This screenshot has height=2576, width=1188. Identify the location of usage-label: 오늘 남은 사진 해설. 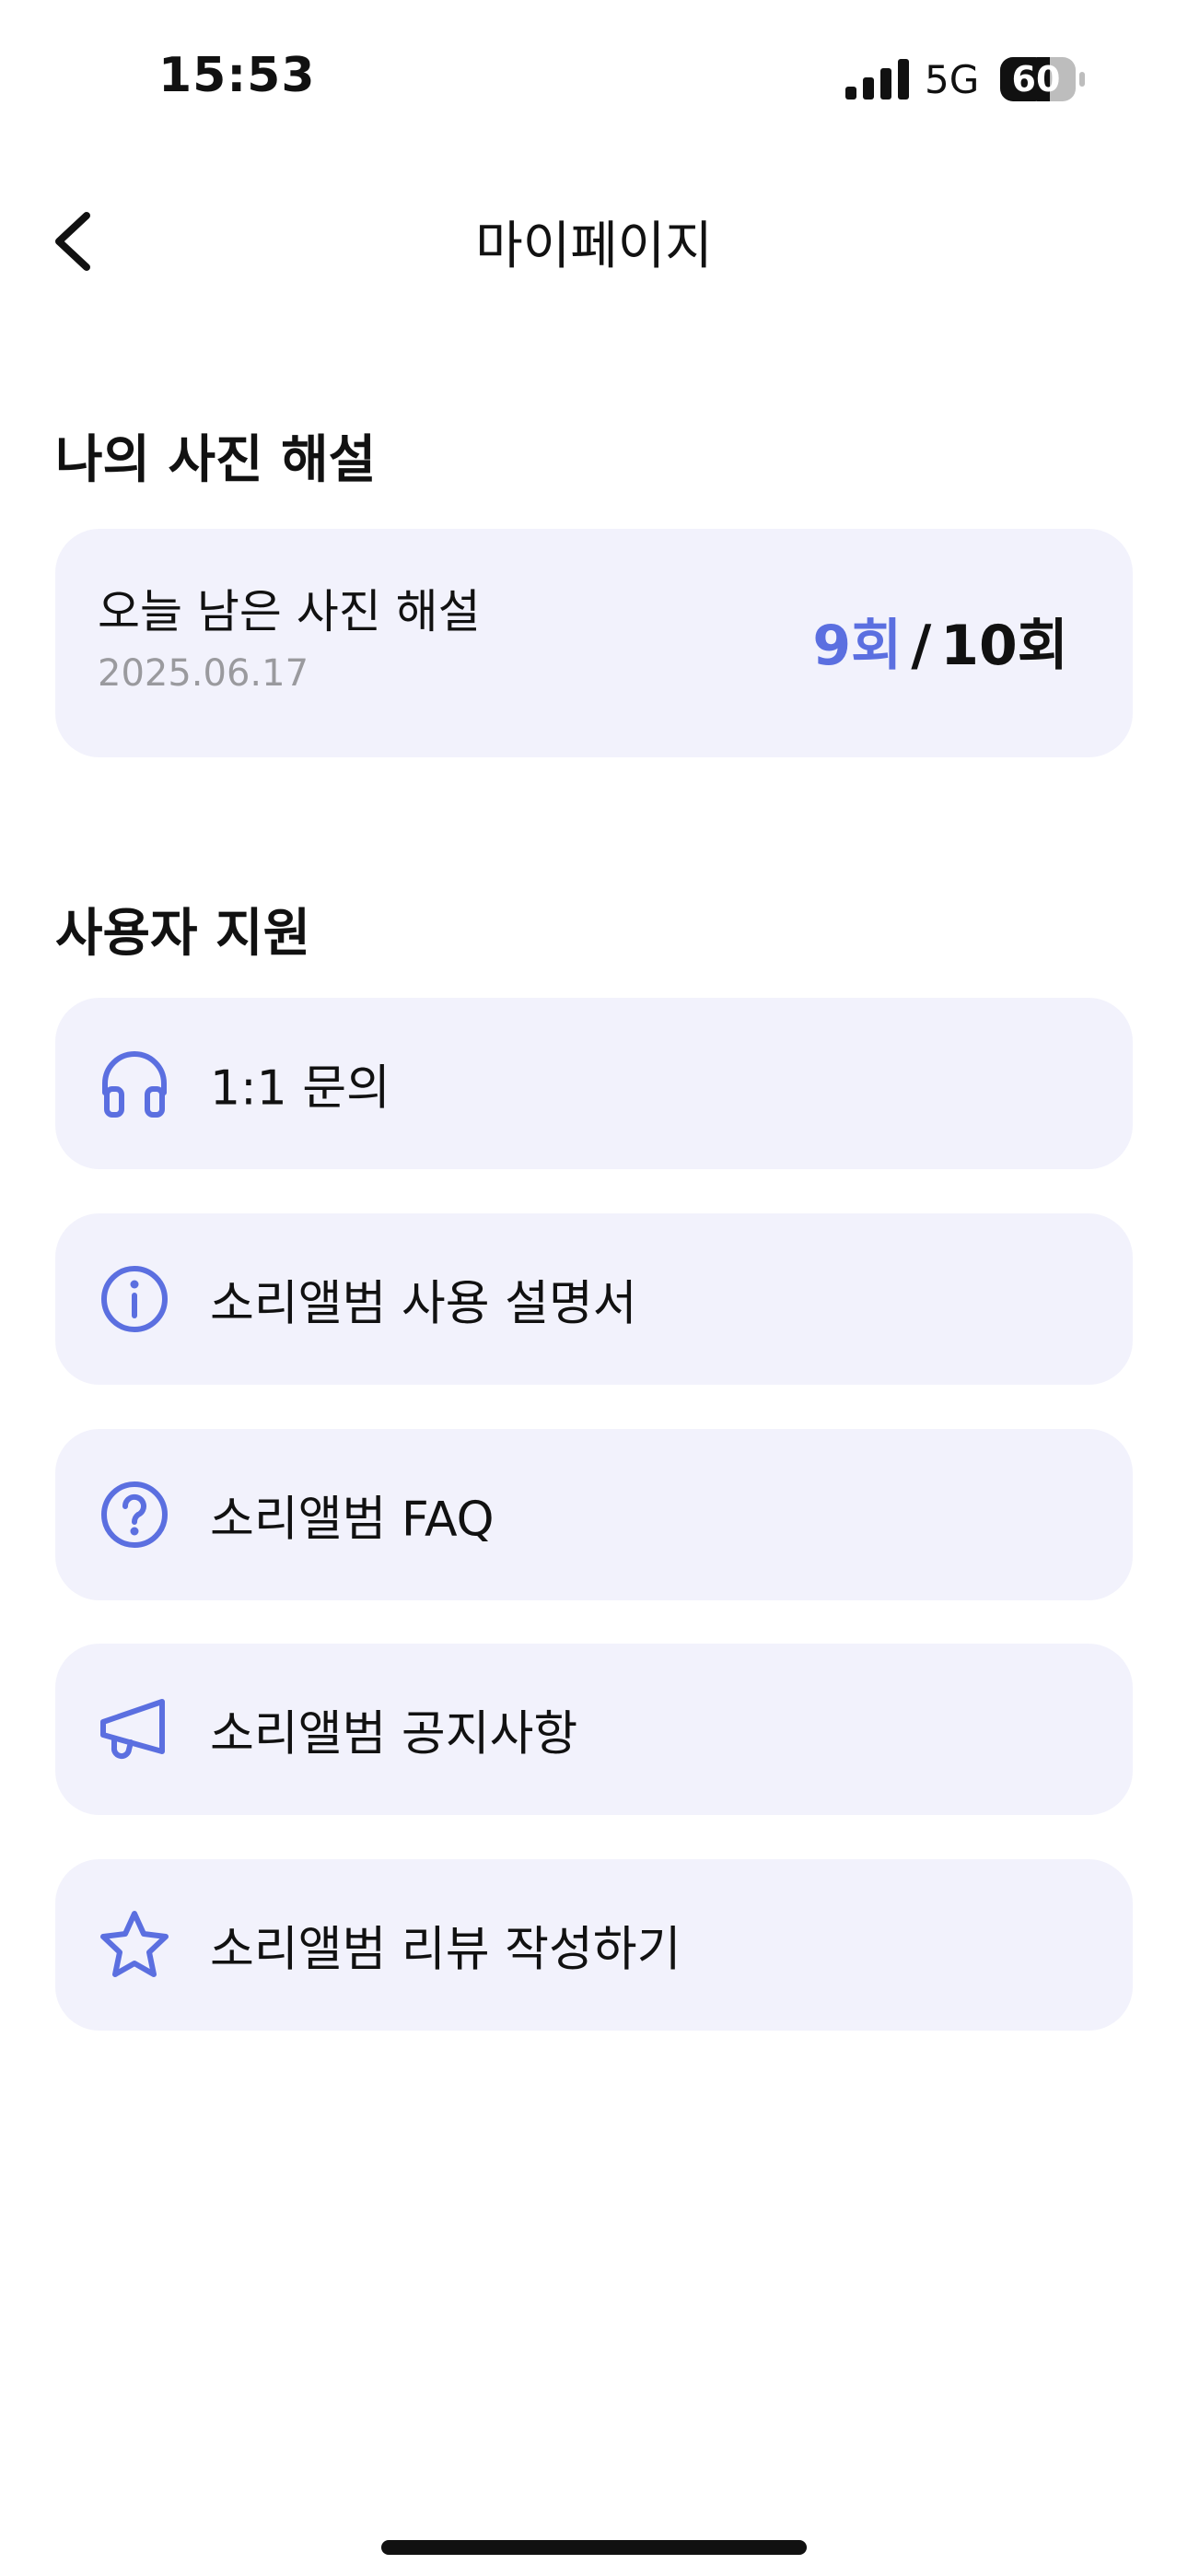
(289, 611).